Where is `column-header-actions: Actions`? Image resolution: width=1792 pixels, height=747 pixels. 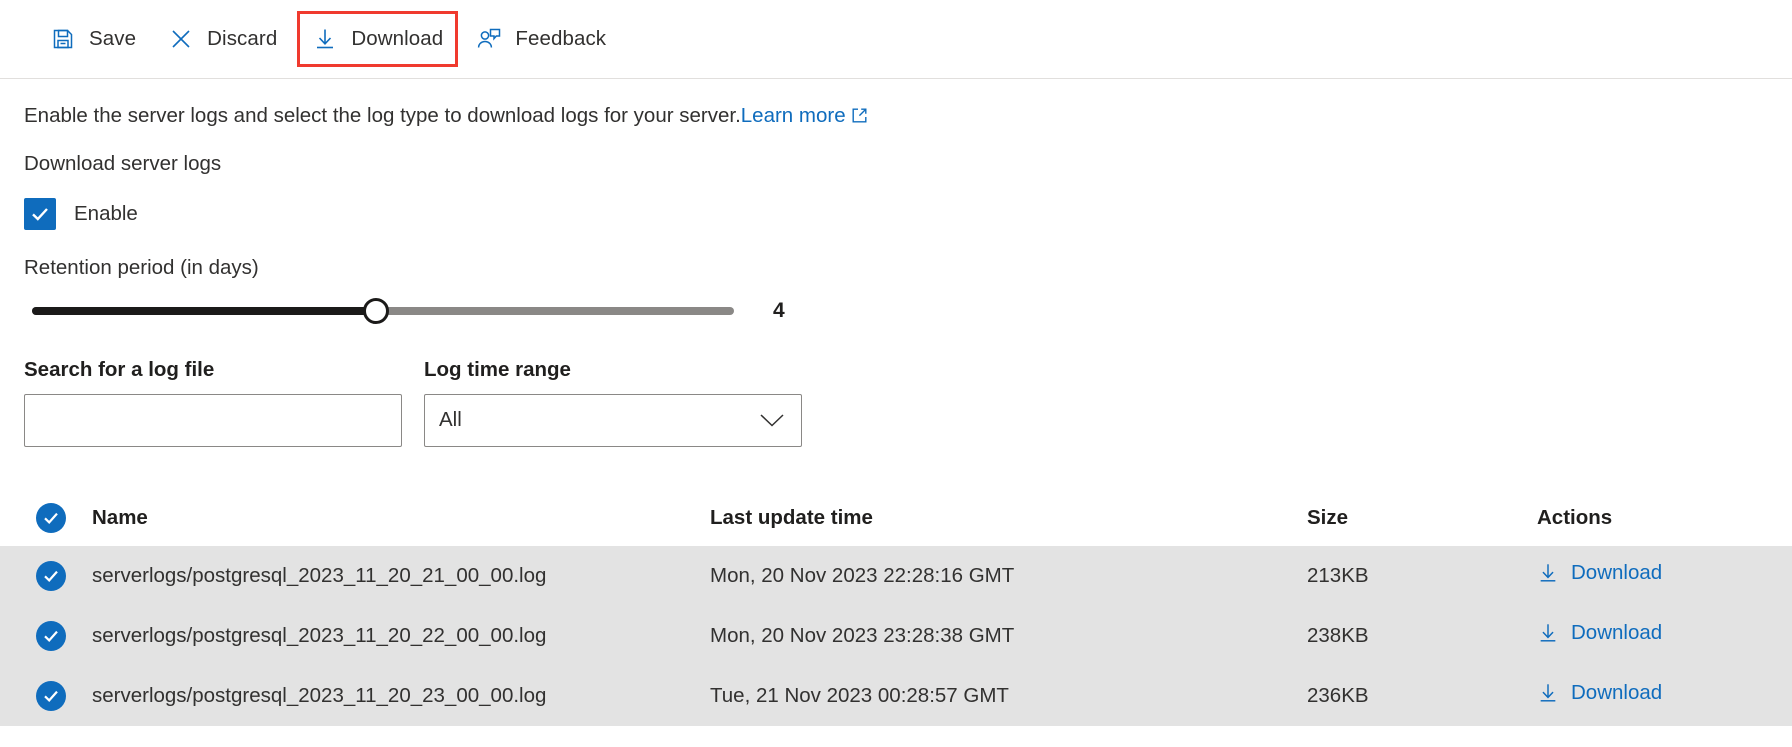 column-header-actions: Actions is located at coordinates (1575, 517).